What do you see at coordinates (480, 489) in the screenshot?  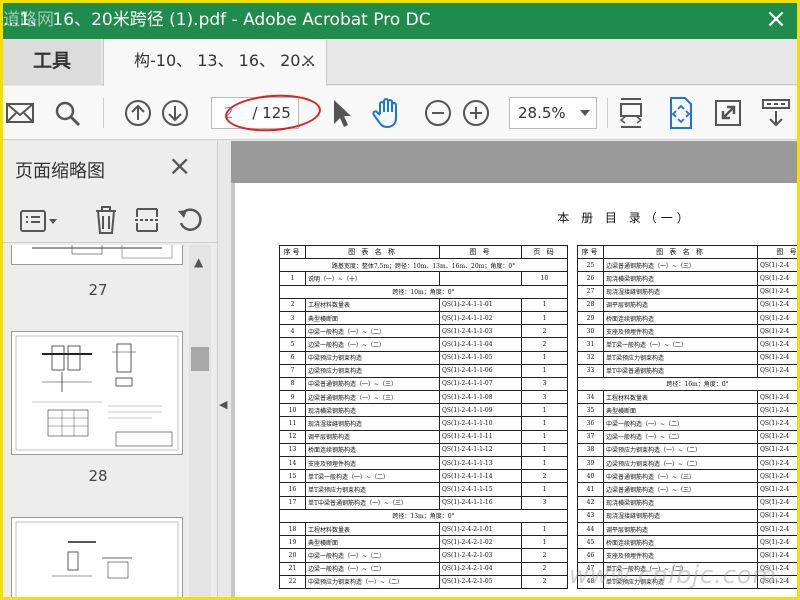 I see `cell-code: QS(1)-2-4-1-1-15` at bounding box center [480, 489].